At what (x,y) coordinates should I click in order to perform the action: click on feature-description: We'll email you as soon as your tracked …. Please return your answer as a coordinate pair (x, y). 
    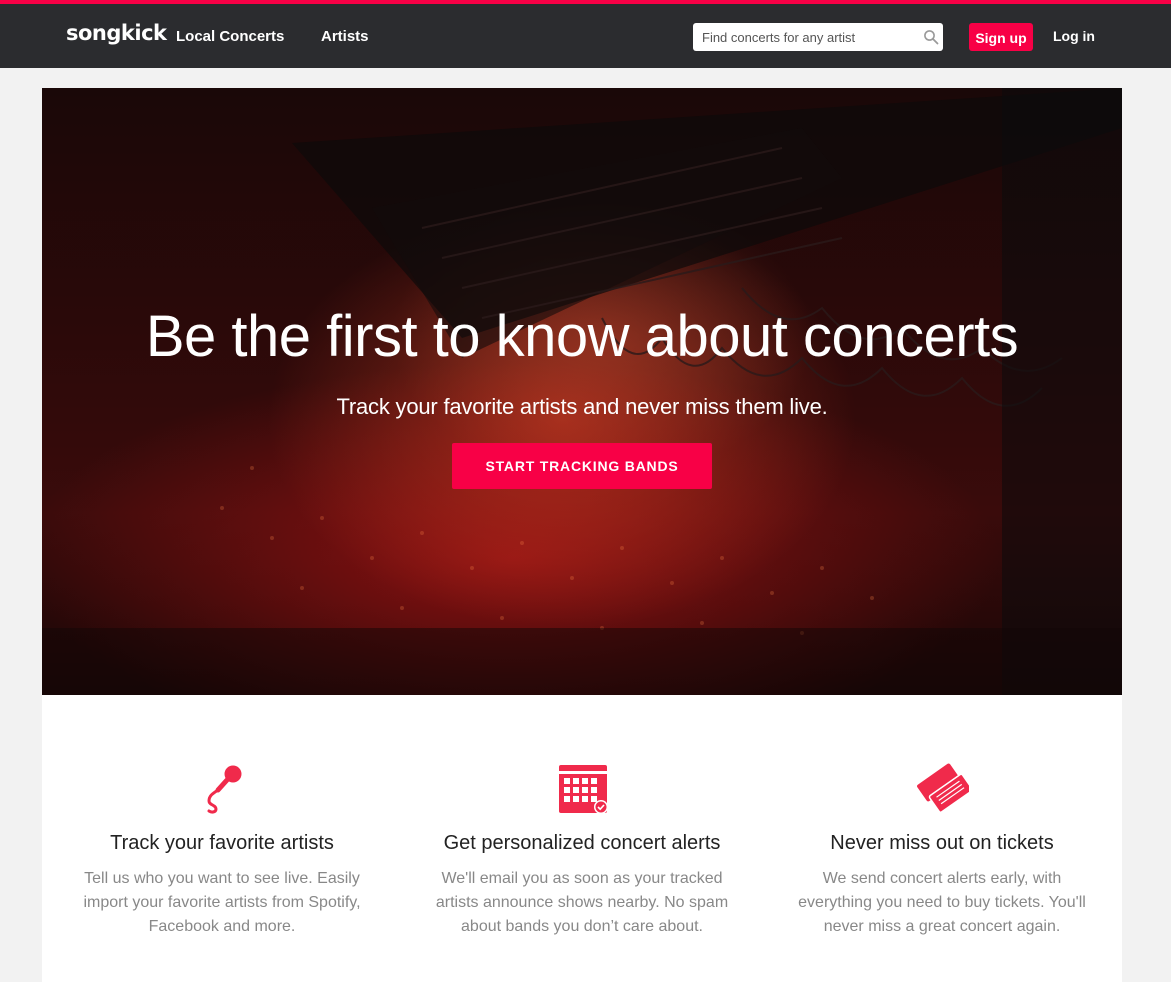
    Looking at the image, I should click on (582, 902).